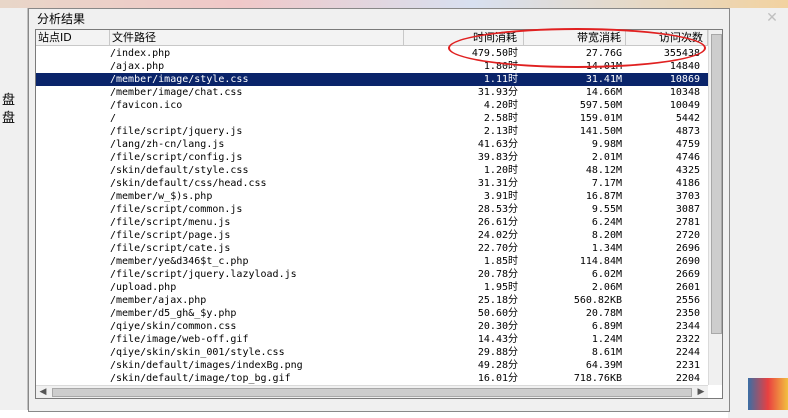 The image size is (788, 418). What do you see at coordinates (684, 105) in the screenshot?
I see `visit-count-cell: 10049` at bounding box center [684, 105].